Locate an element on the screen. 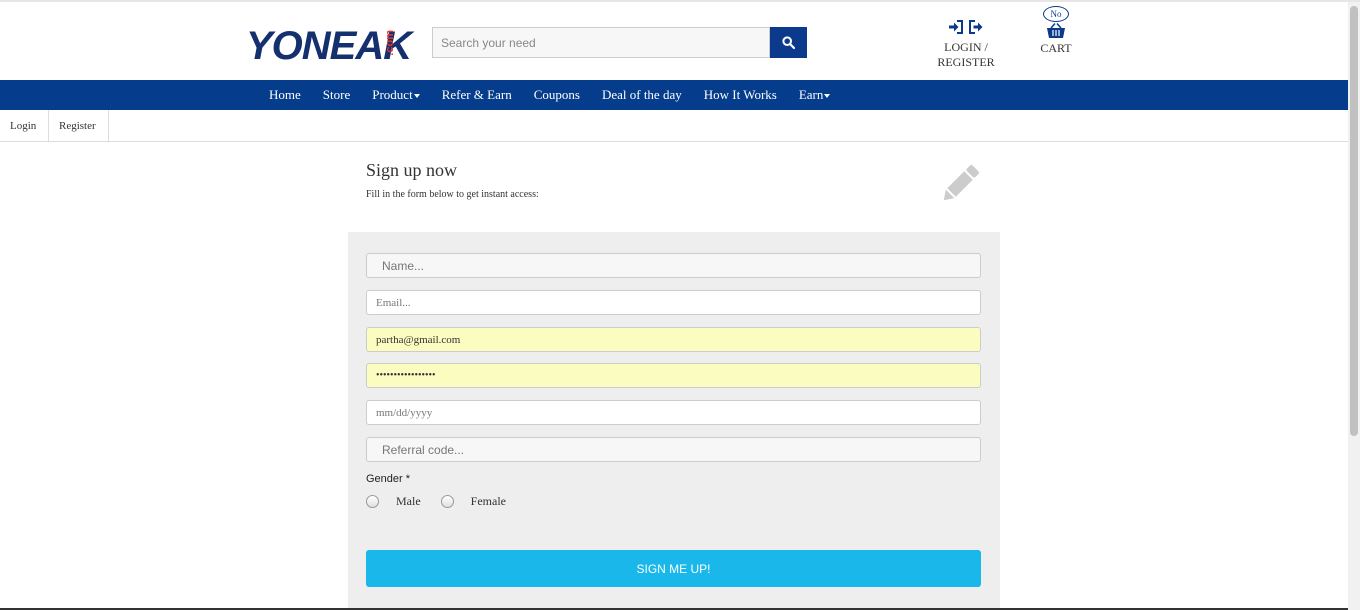 This screenshot has height=610, width=1360. login-register-label: LOGIN / REGISTER is located at coordinates (966, 54).